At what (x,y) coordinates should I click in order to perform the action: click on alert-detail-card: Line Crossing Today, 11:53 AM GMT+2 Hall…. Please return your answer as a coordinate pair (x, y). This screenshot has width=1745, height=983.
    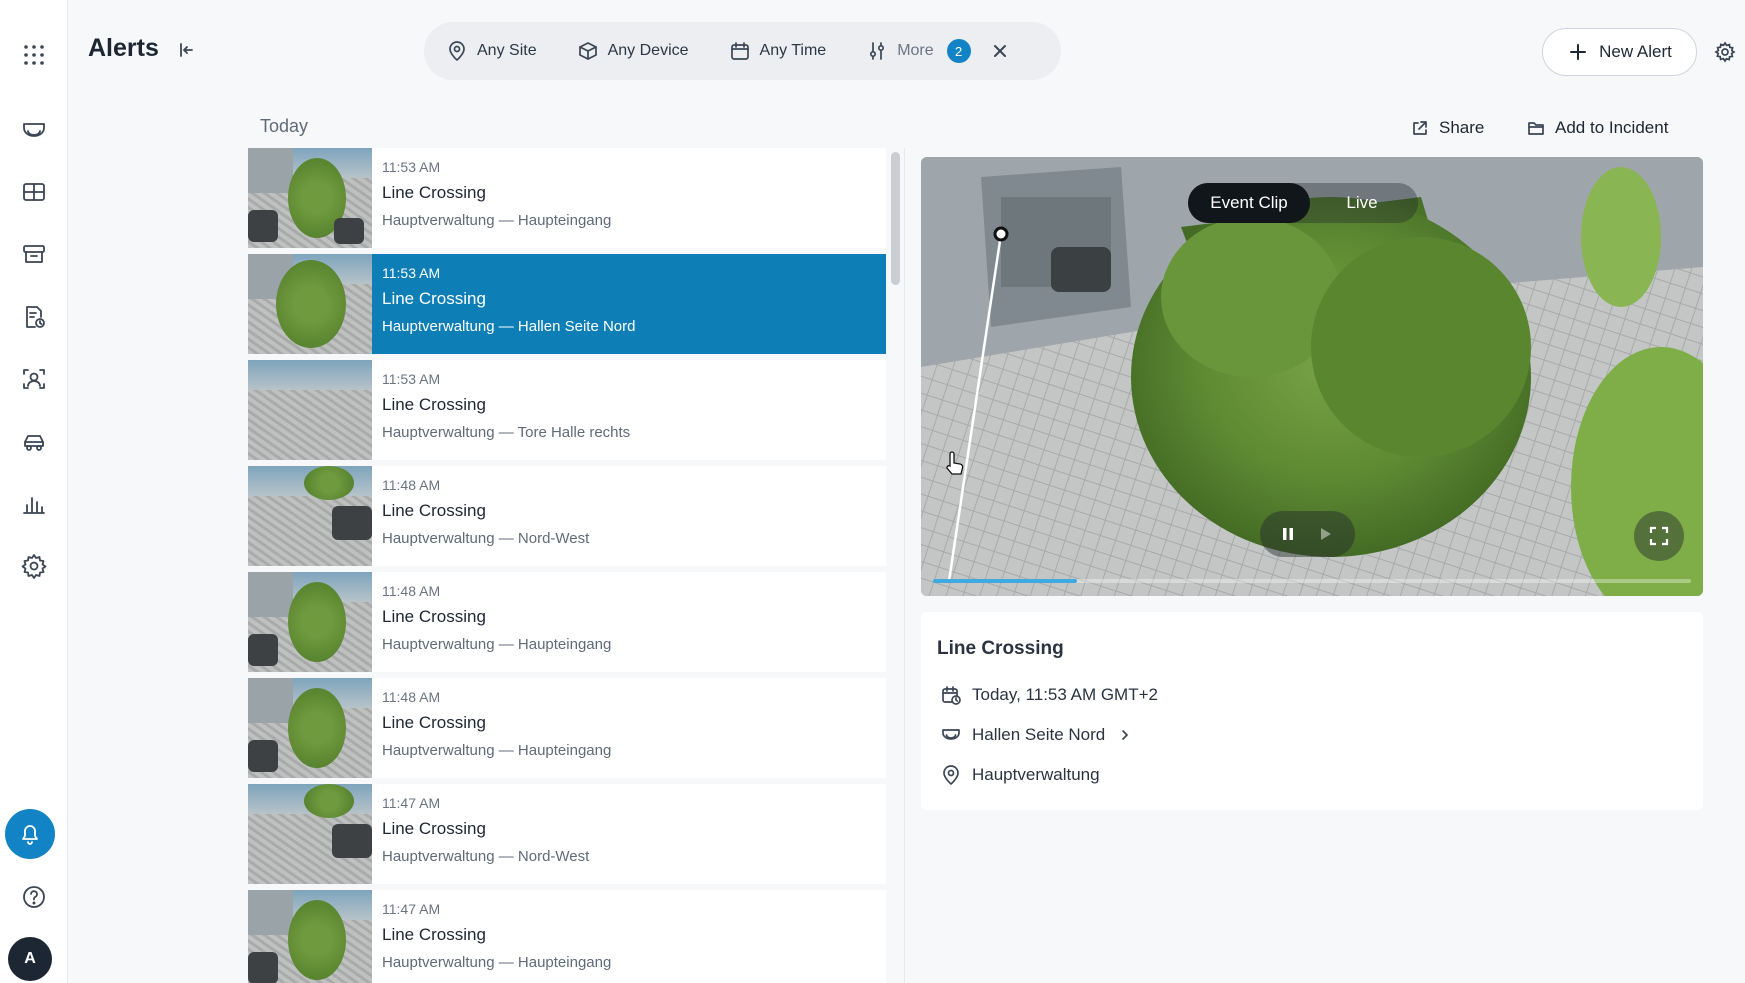
    Looking at the image, I should click on (1312, 711).